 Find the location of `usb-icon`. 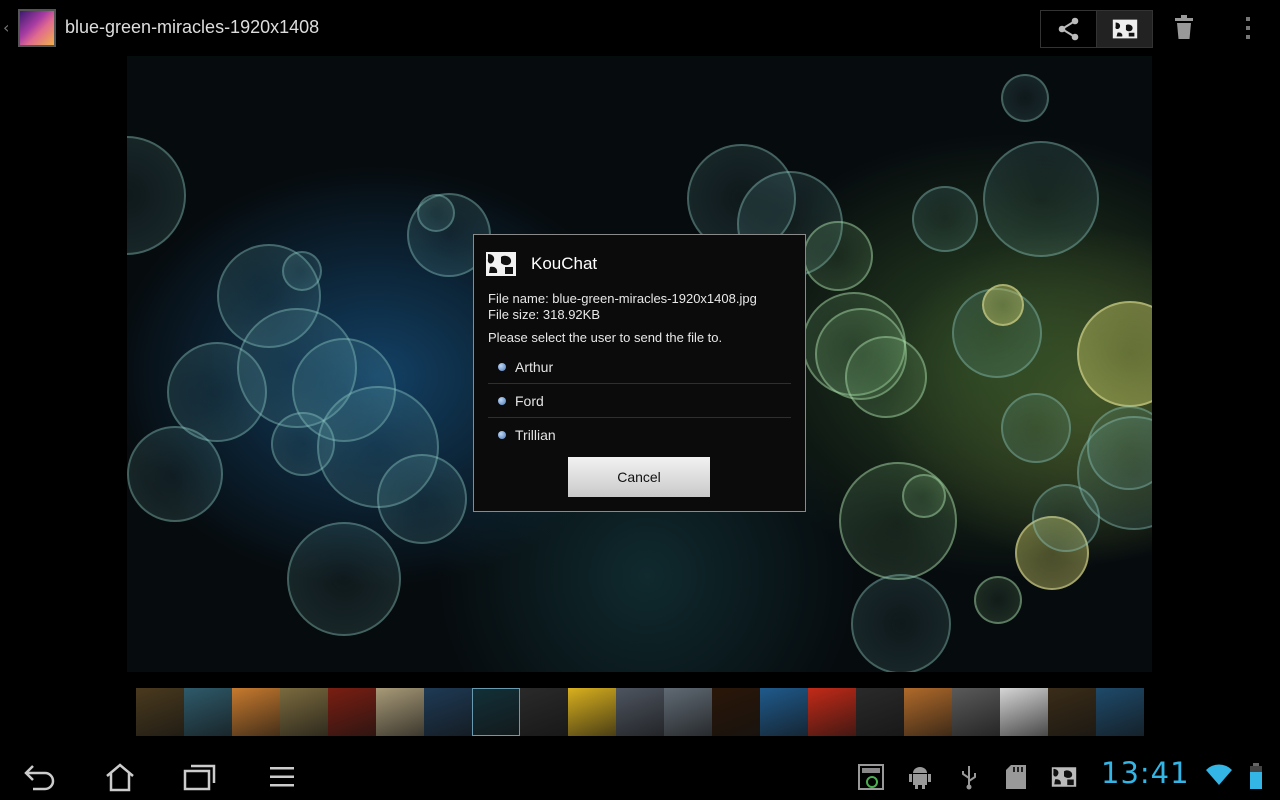

usb-icon is located at coordinates (969, 778).